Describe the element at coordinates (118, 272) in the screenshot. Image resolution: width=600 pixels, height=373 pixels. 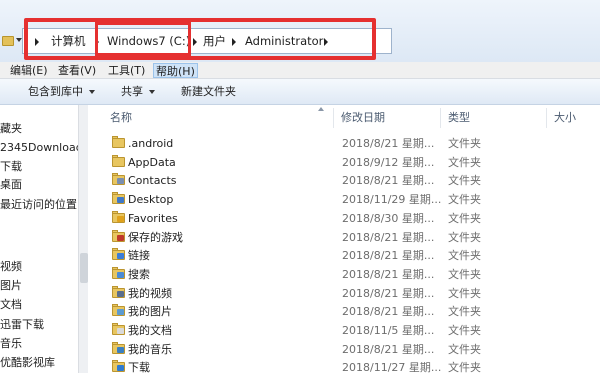
I see `search-folder-icon` at that location.